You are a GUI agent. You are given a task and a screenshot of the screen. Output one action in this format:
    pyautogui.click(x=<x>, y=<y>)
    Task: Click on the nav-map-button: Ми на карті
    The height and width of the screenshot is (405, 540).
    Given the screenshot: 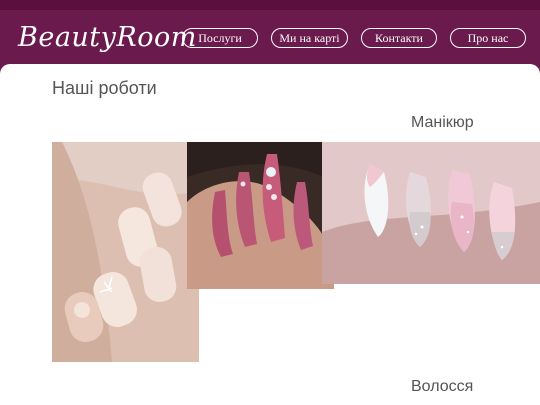 What is the action you would take?
    pyautogui.click(x=309, y=38)
    